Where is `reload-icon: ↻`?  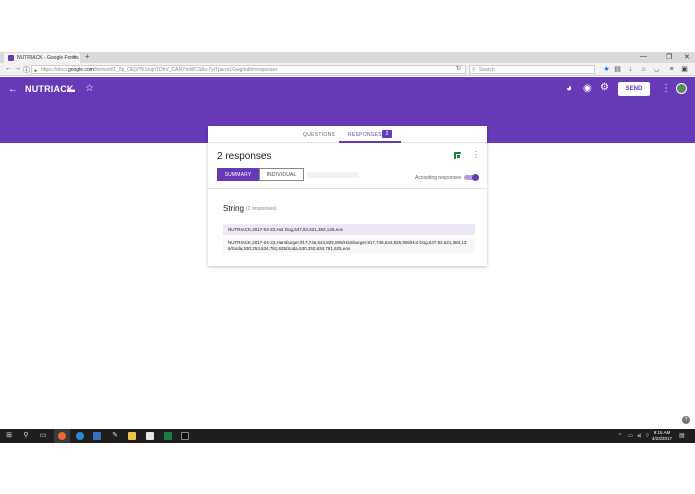
reload-icon: ↻ is located at coordinates (458, 68).